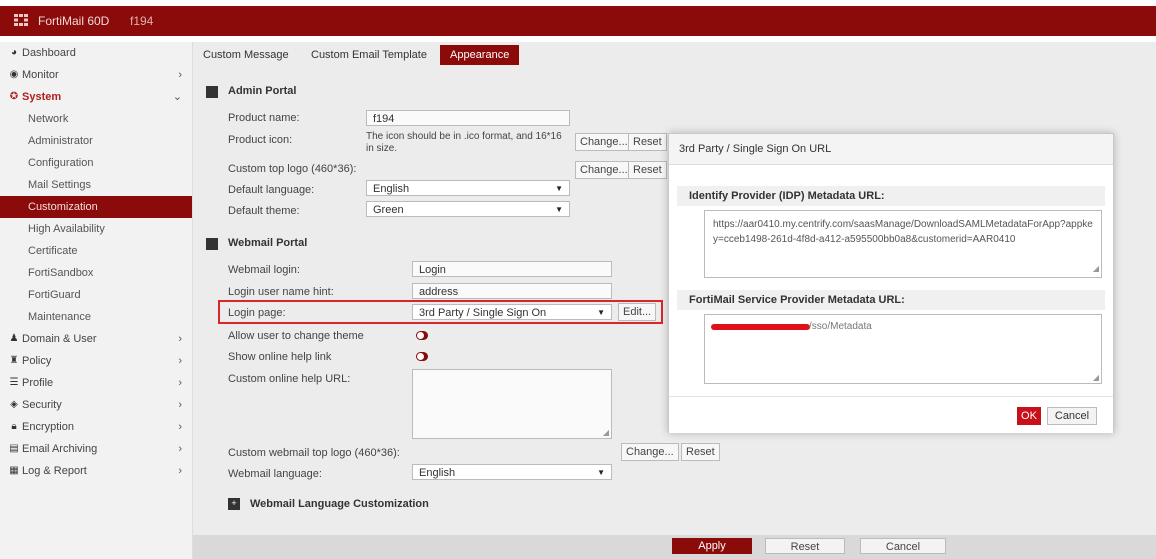 The height and width of the screenshot is (559, 1156). I want to click on chevron-down-icon: ⌄, so click(177, 97).